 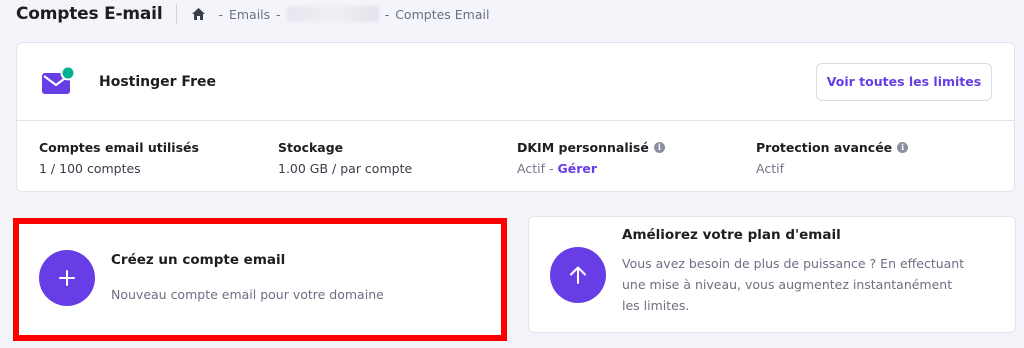 I want to click on stat-label: Protection avancée, so click(x=824, y=147).